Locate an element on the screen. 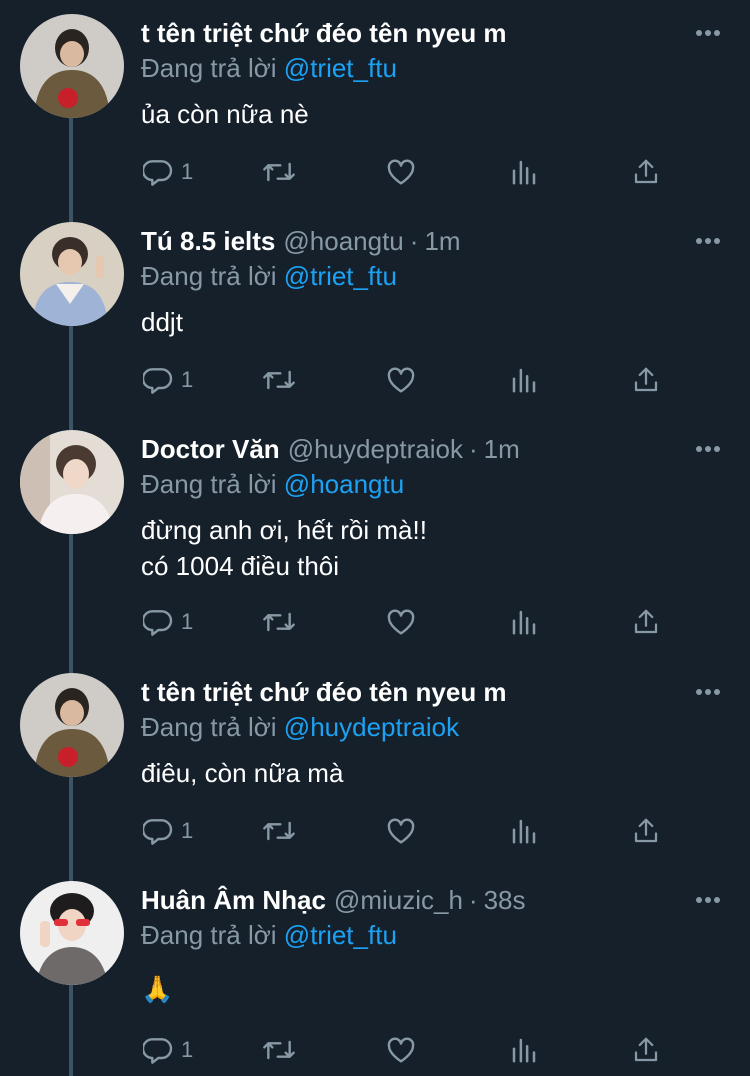 This screenshot has width=750, height=1076. username: @huydeptraiok is located at coordinates (375, 449).